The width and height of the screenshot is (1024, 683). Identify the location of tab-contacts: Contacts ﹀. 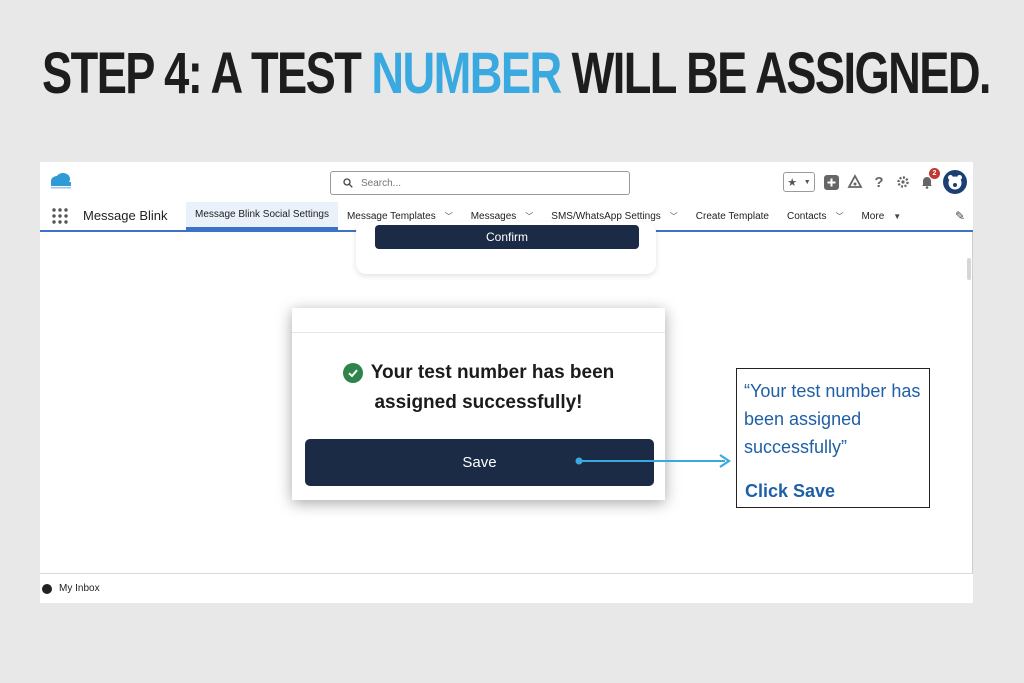
(815, 216).